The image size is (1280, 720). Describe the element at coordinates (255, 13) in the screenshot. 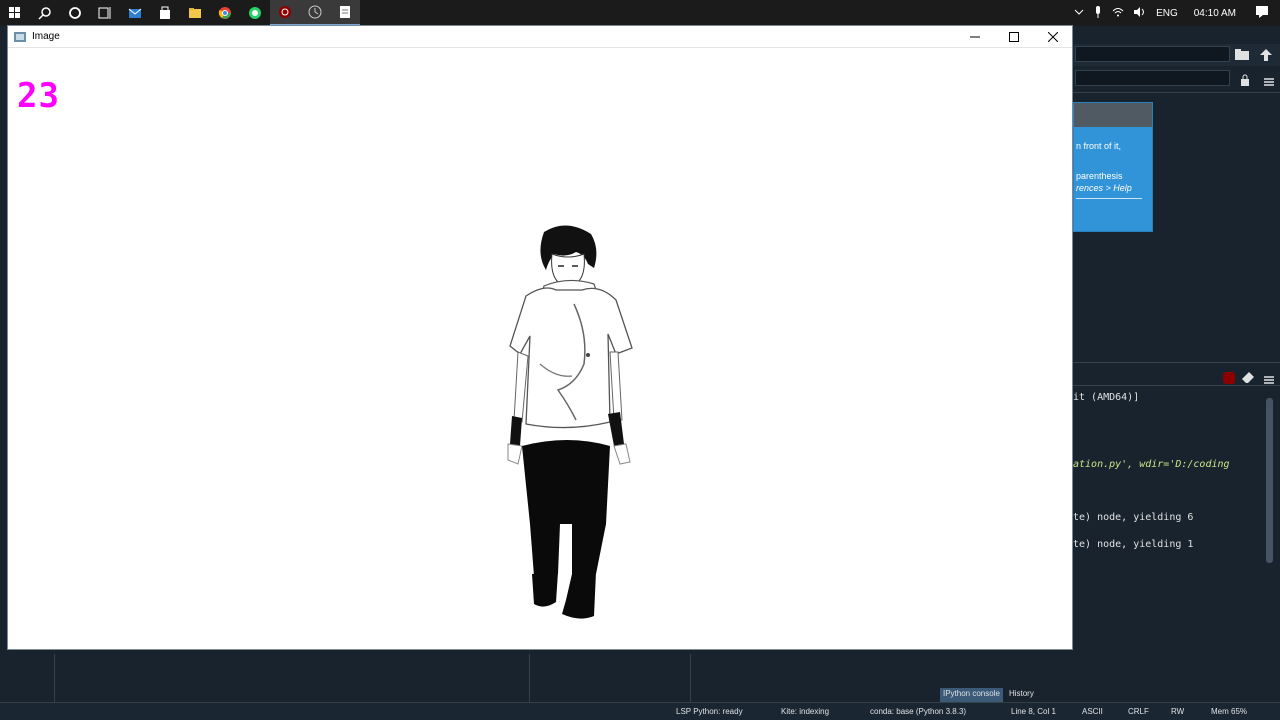

I see `whatsapp-icon` at that location.